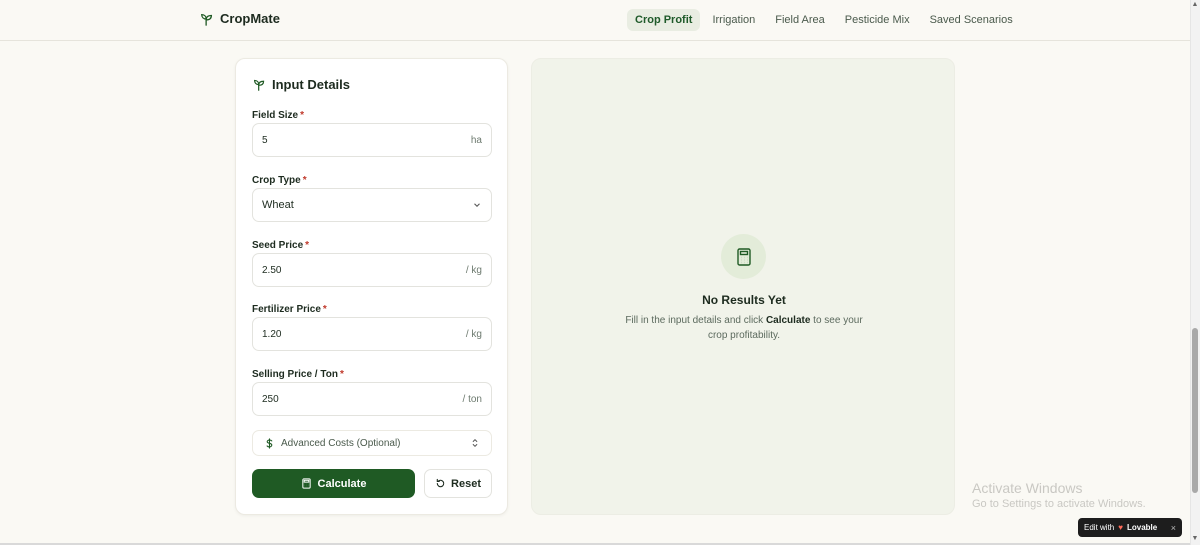 This screenshot has width=1200, height=545. What do you see at coordinates (372, 334) in the screenshot?
I see `fertilizer-price-input: 1.20 / kg` at bounding box center [372, 334].